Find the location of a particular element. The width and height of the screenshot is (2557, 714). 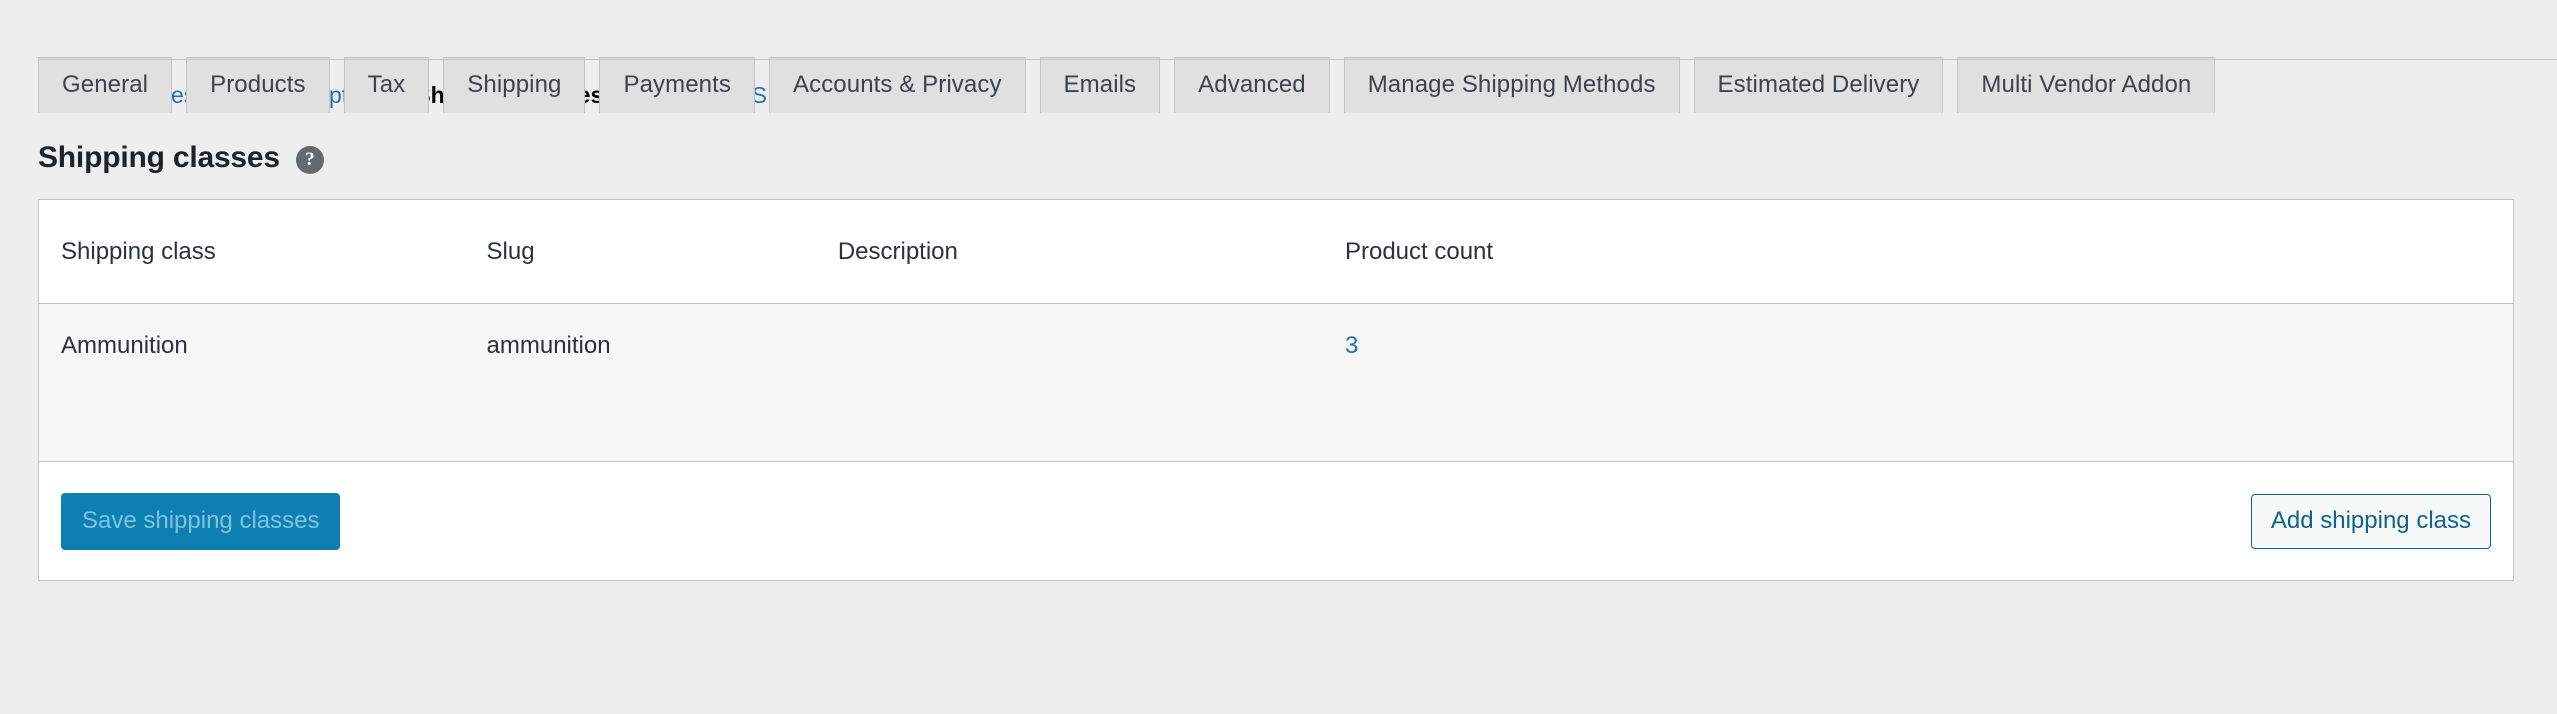

column-header-description: Description is located at coordinates (1069, 252).